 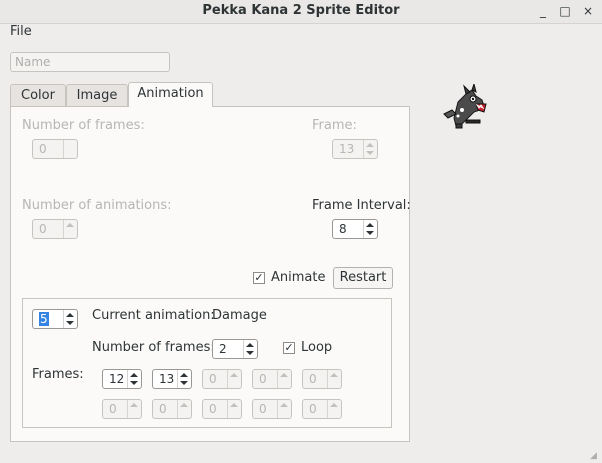 I want to click on window-title: Pekka Kana 2 Sprite Editor, so click(x=301, y=10).